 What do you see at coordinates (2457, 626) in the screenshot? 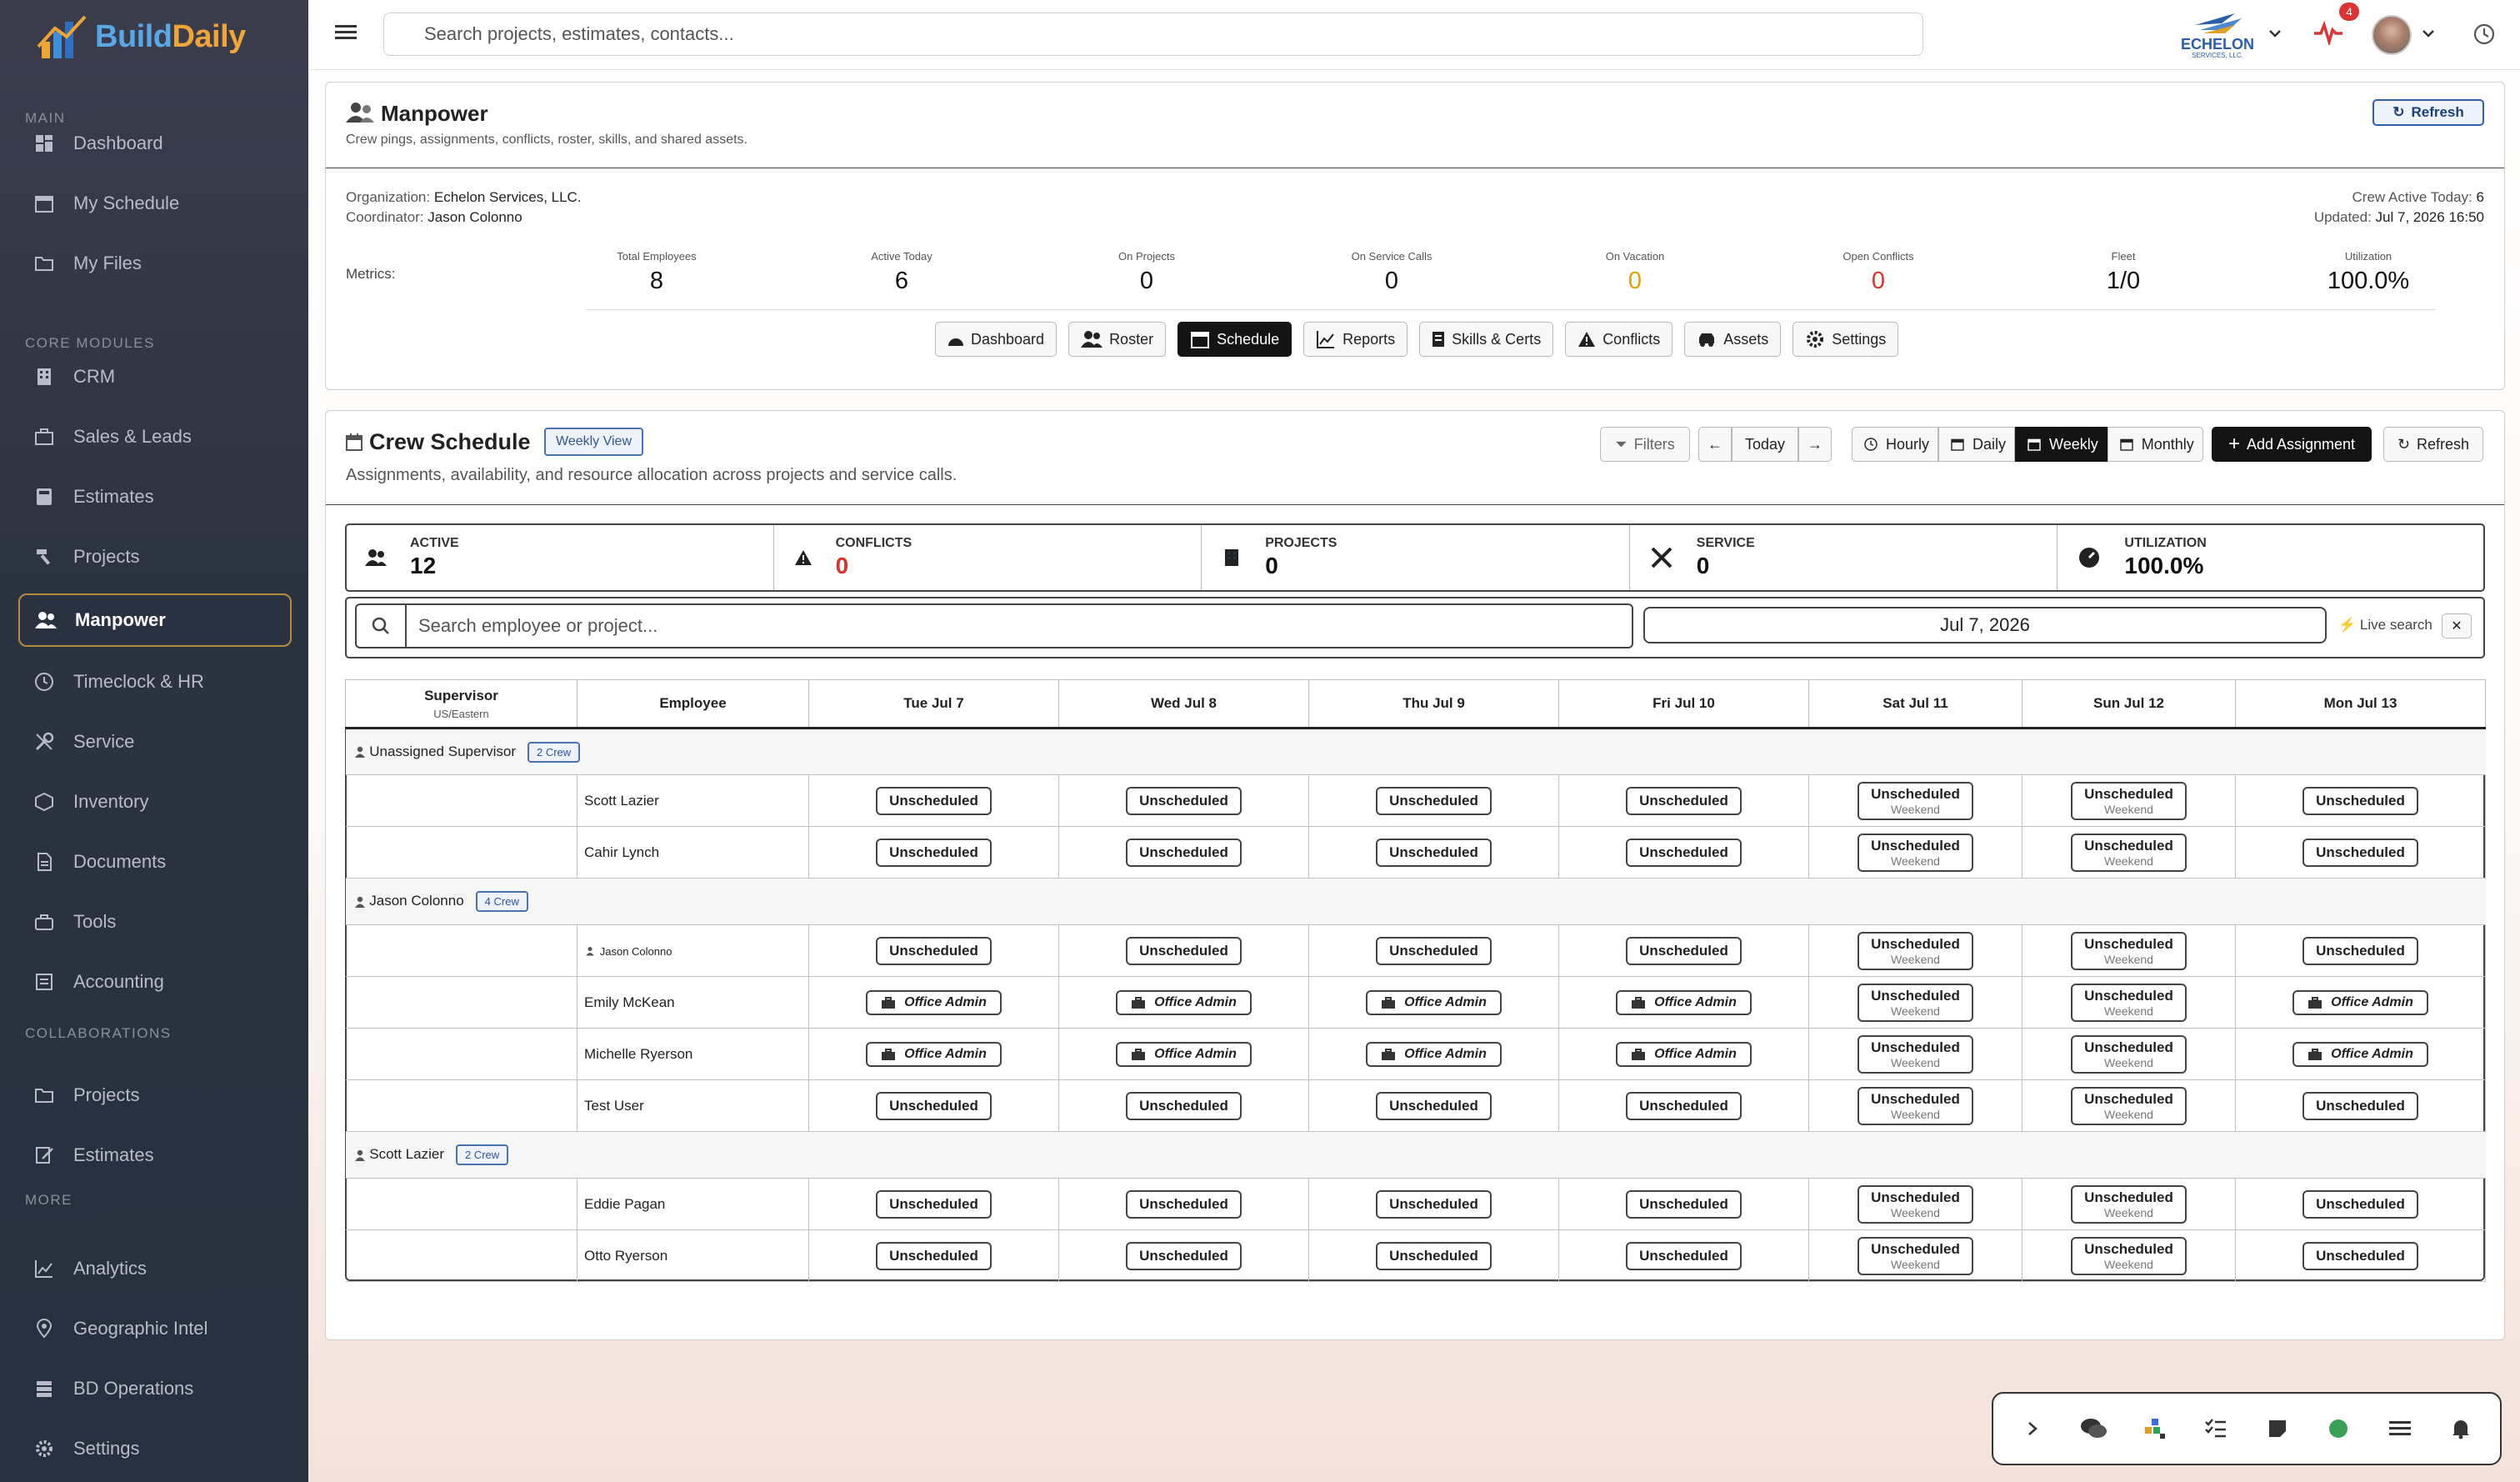
I see `clear-search-button: ✕` at bounding box center [2457, 626].